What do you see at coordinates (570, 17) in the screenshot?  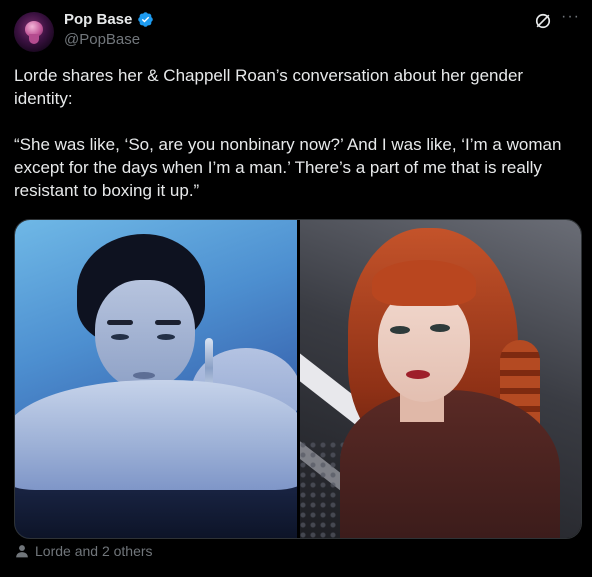 I see `more-options-icon: ···` at bounding box center [570, 17].